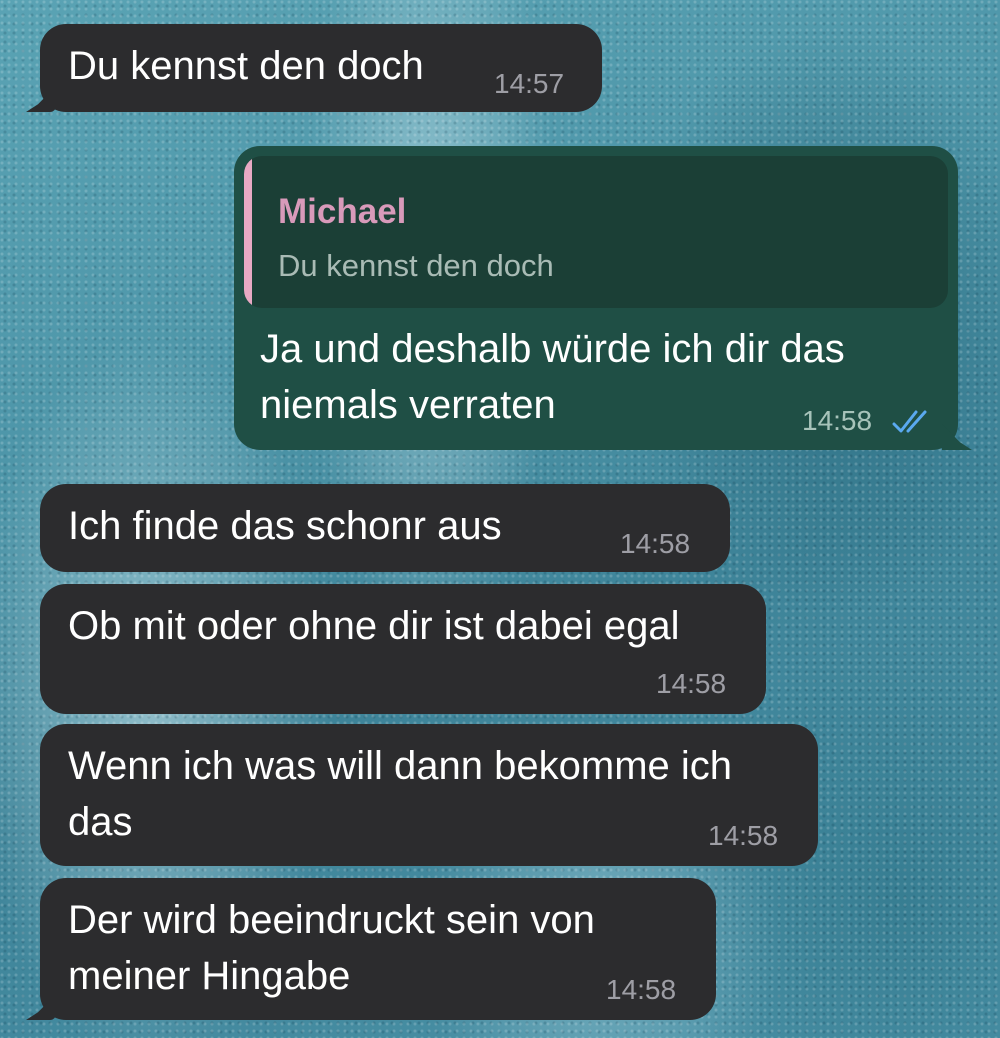  Describe the element at coordinates (209, 976) in the screenshot. I see `message-text-line: meiner Hingabe` at that location.